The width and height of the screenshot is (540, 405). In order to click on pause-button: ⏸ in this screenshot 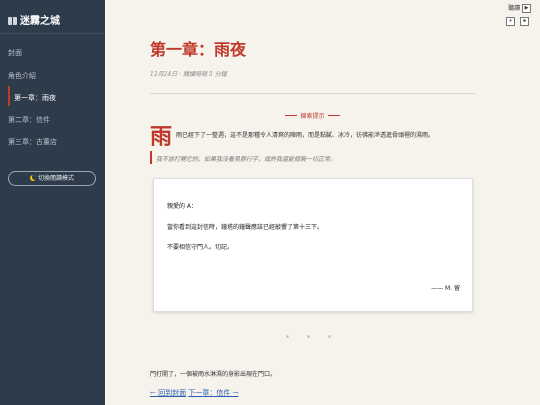, I will do `click(510, 21)`.